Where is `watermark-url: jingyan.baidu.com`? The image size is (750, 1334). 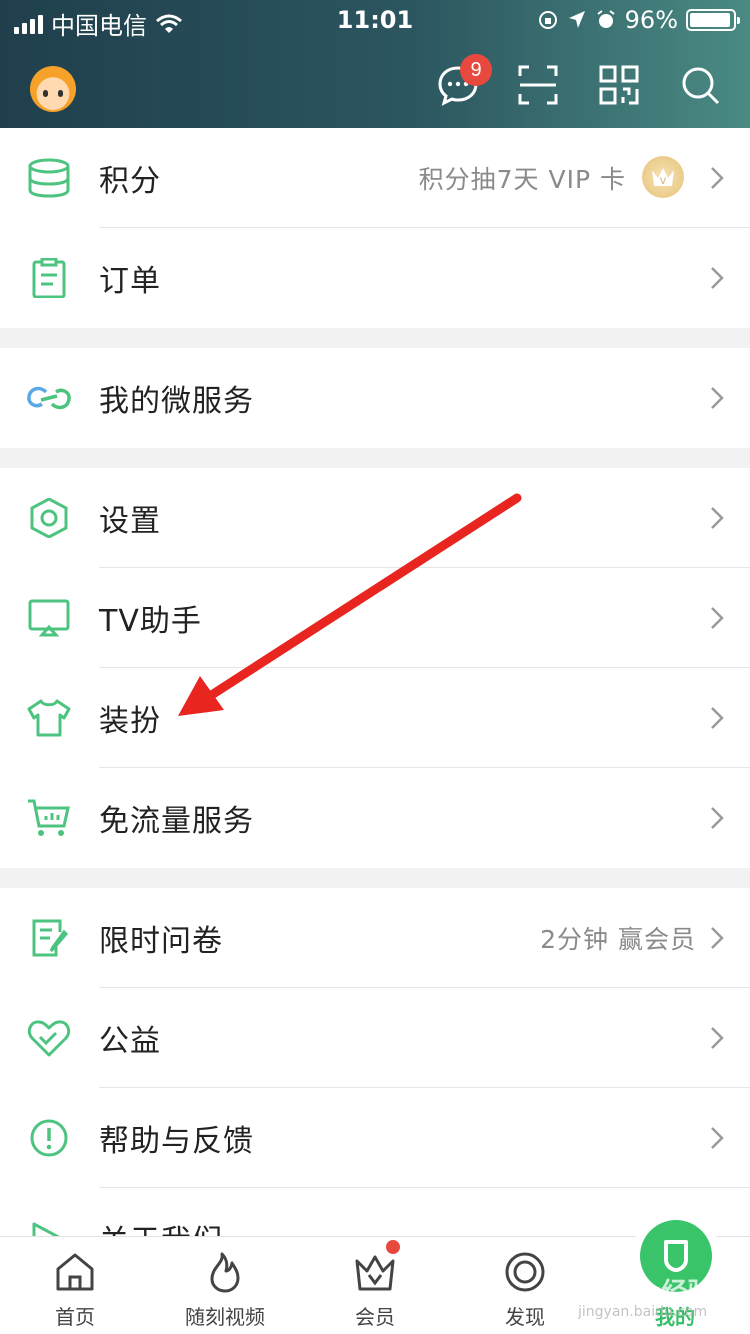 watermark-url: jingyan.baidu.com is located at coordinates (643, 1312).